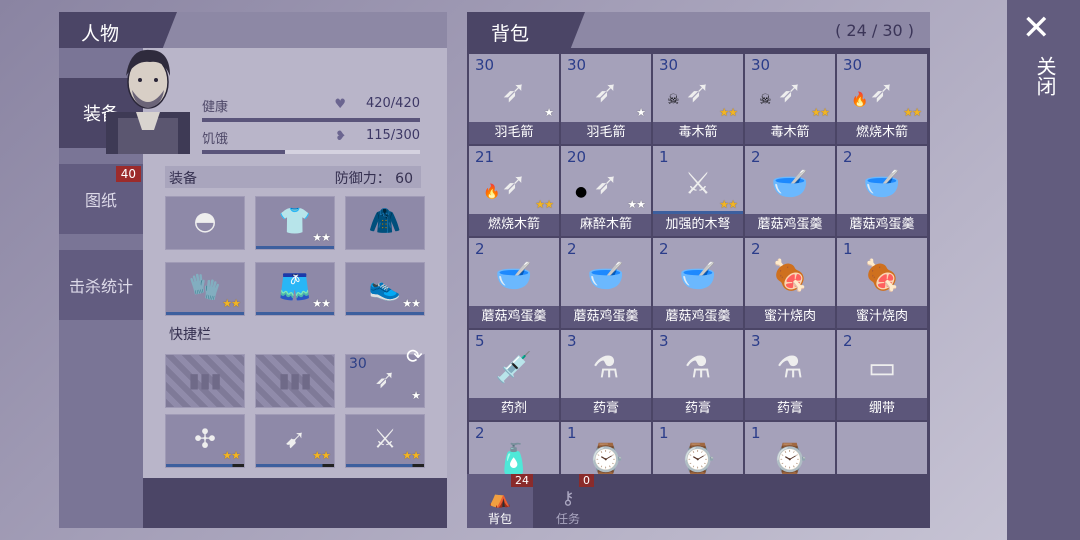 The image size is (1080, 540). I want to click on shorts-icon: 🩳, so click(295, 287).